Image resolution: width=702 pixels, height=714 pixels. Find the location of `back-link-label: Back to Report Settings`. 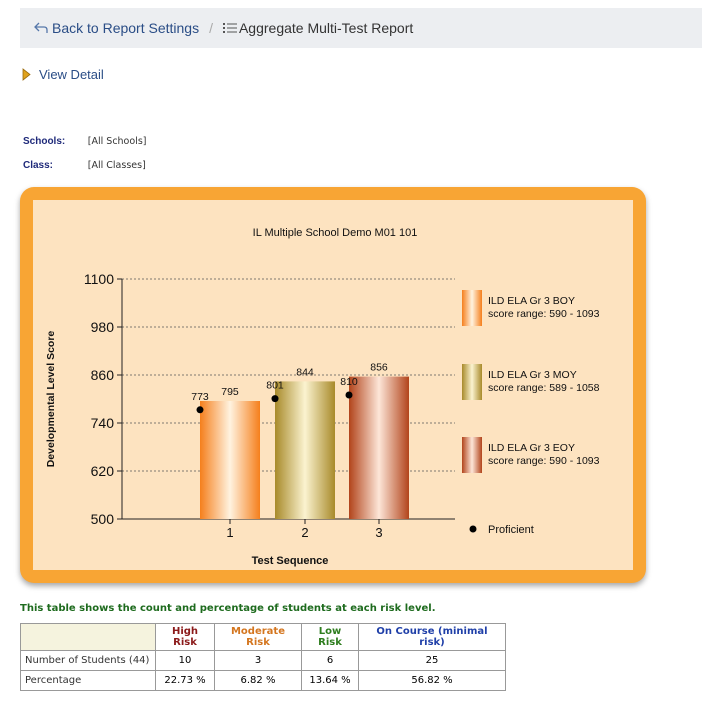

back-link-label: Back to Report Settings is located at coordinates (126, 28).